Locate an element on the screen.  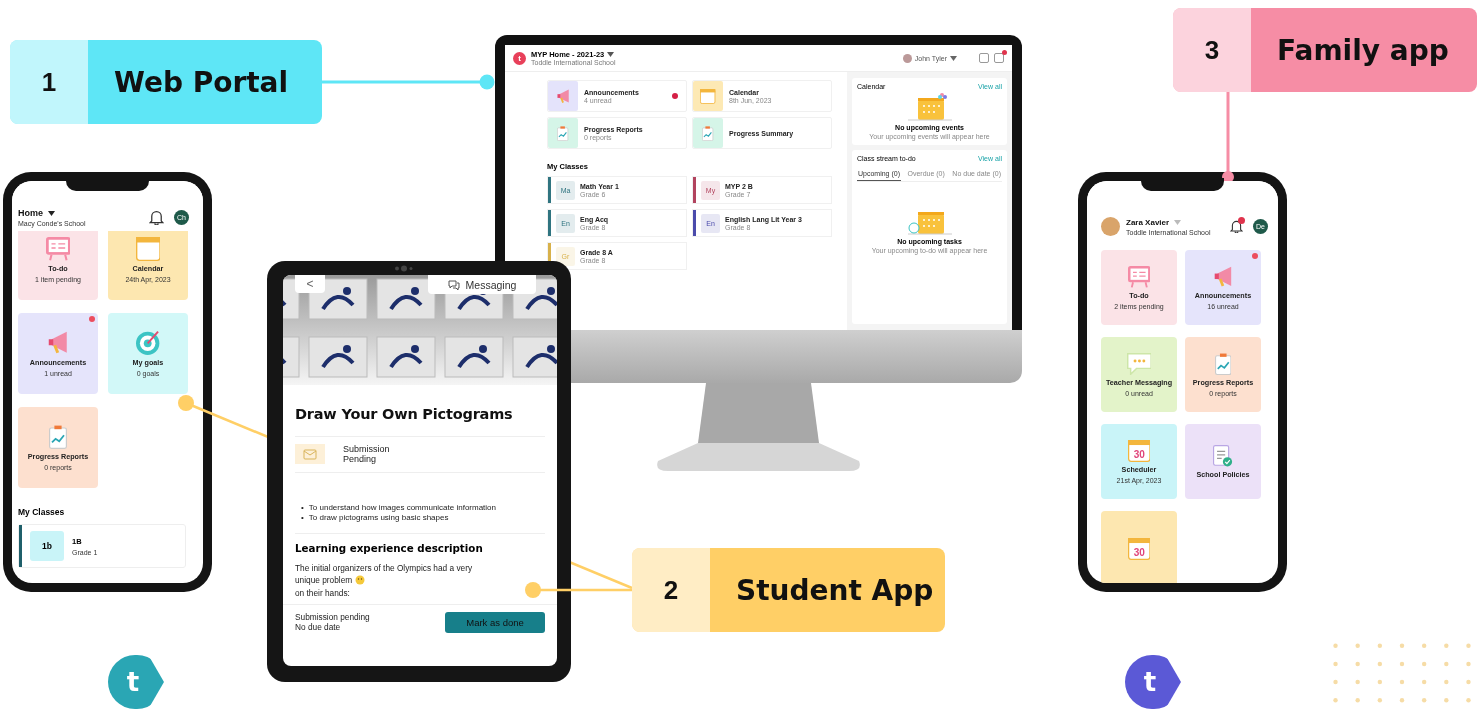
dashboard-card: 30 is located at coordinates (1139, 547).